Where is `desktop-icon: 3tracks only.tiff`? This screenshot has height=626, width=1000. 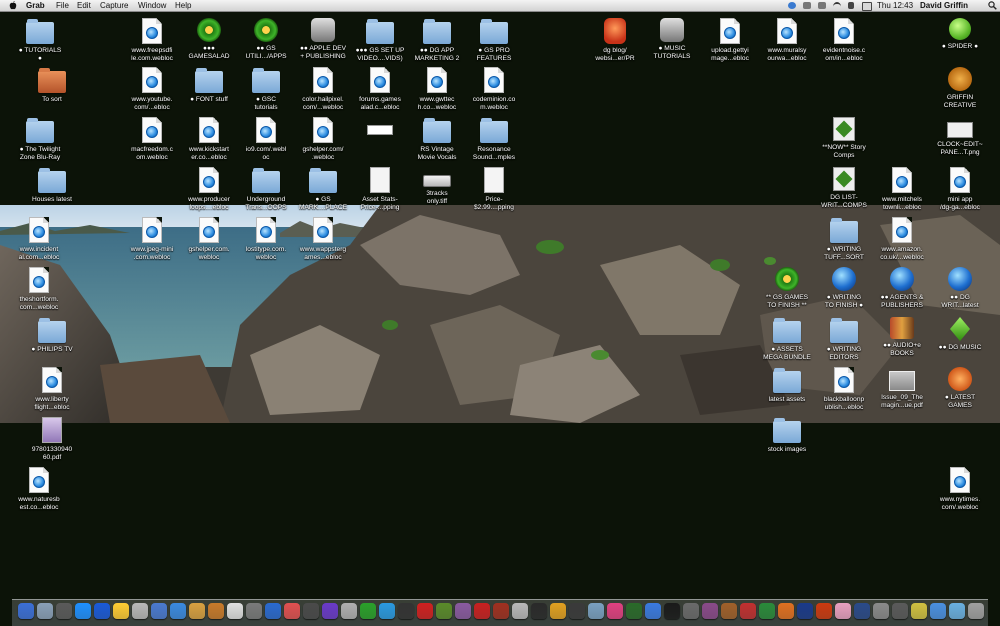
desktop-icon: 3tracks only.tiff is located at coordinates (437, 186).